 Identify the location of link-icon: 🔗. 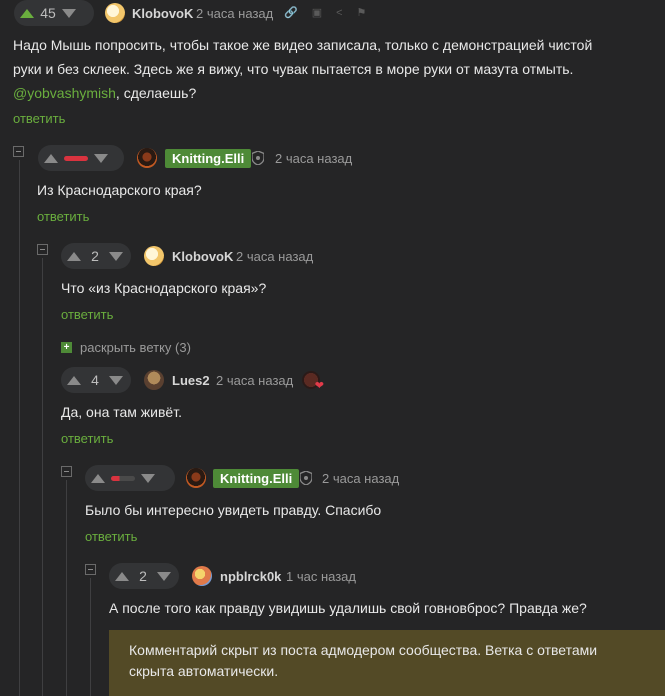
(291, 12).